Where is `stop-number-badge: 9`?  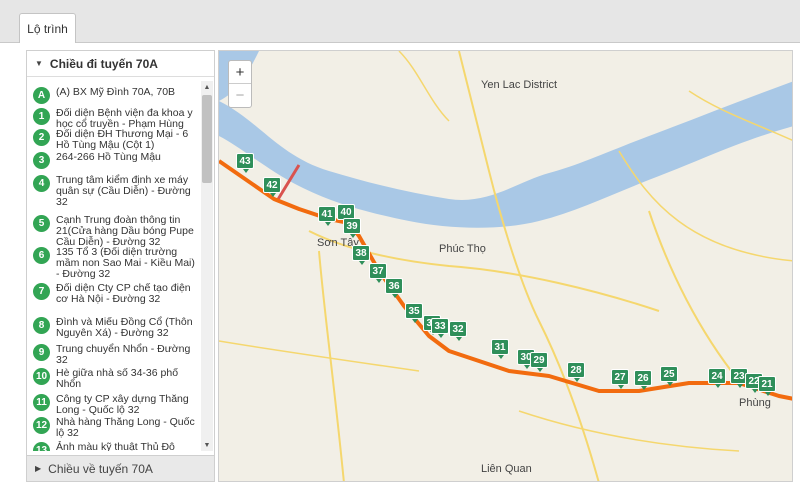 stop-number-badge: 9 is located at coordinates (41, 352).